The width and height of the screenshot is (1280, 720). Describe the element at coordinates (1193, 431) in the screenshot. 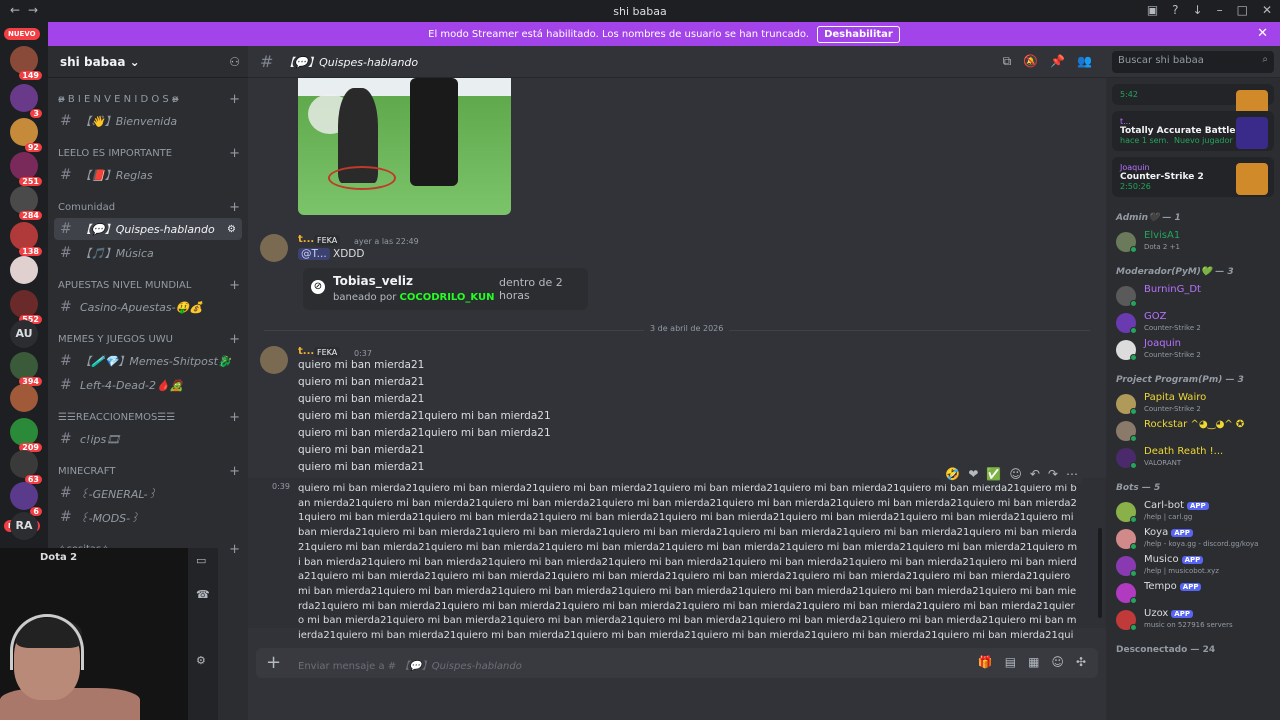

I see `member-item: Rockstar ^◕‿◕^ ✪` at that location.